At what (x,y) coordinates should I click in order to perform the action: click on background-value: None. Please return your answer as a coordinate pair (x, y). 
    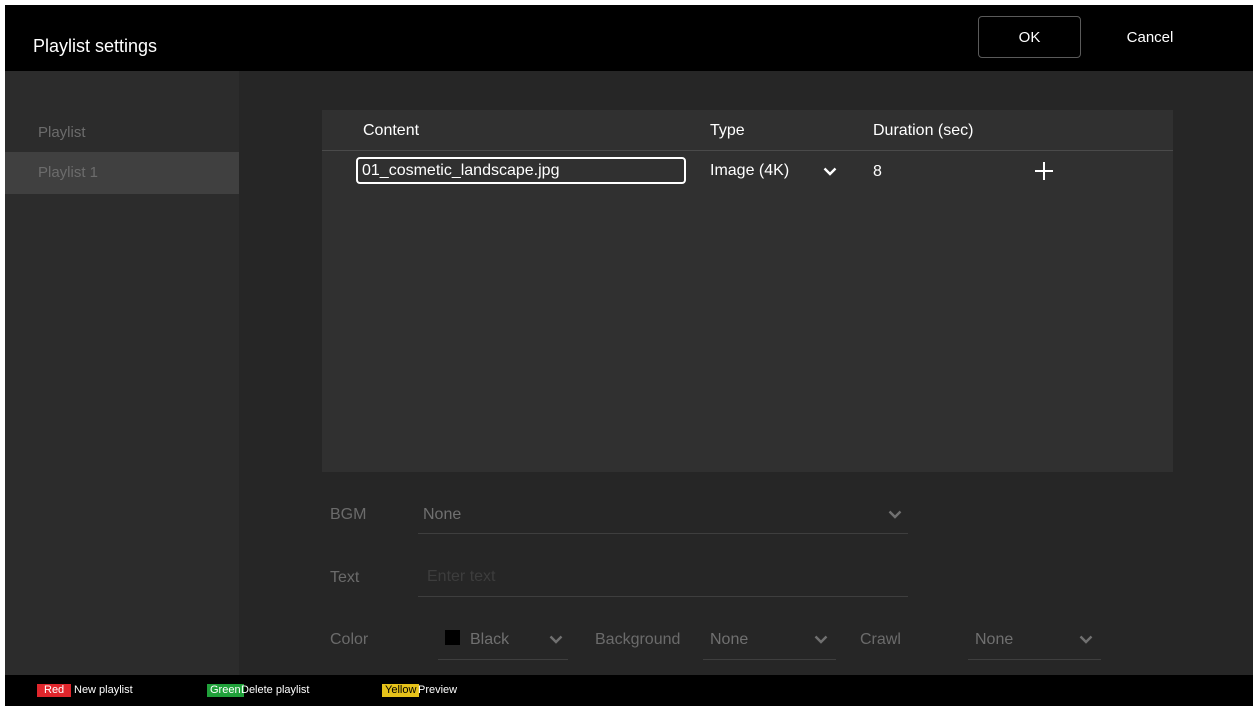
    Looking at the image, I should click on (729, 639).